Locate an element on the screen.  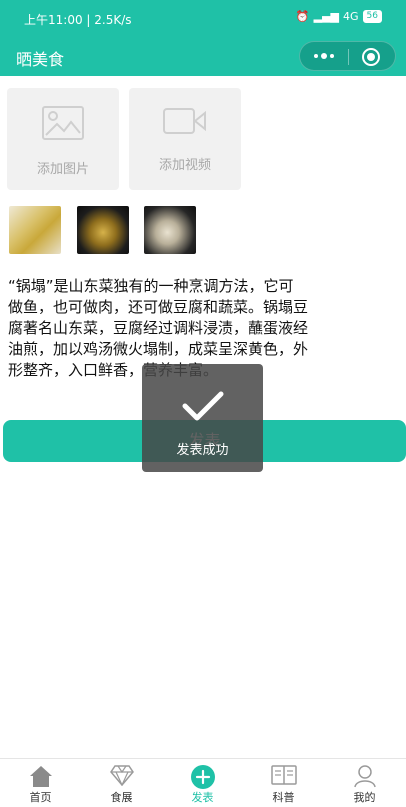
tab-label: 发表 is located at coordinates (202, 797).